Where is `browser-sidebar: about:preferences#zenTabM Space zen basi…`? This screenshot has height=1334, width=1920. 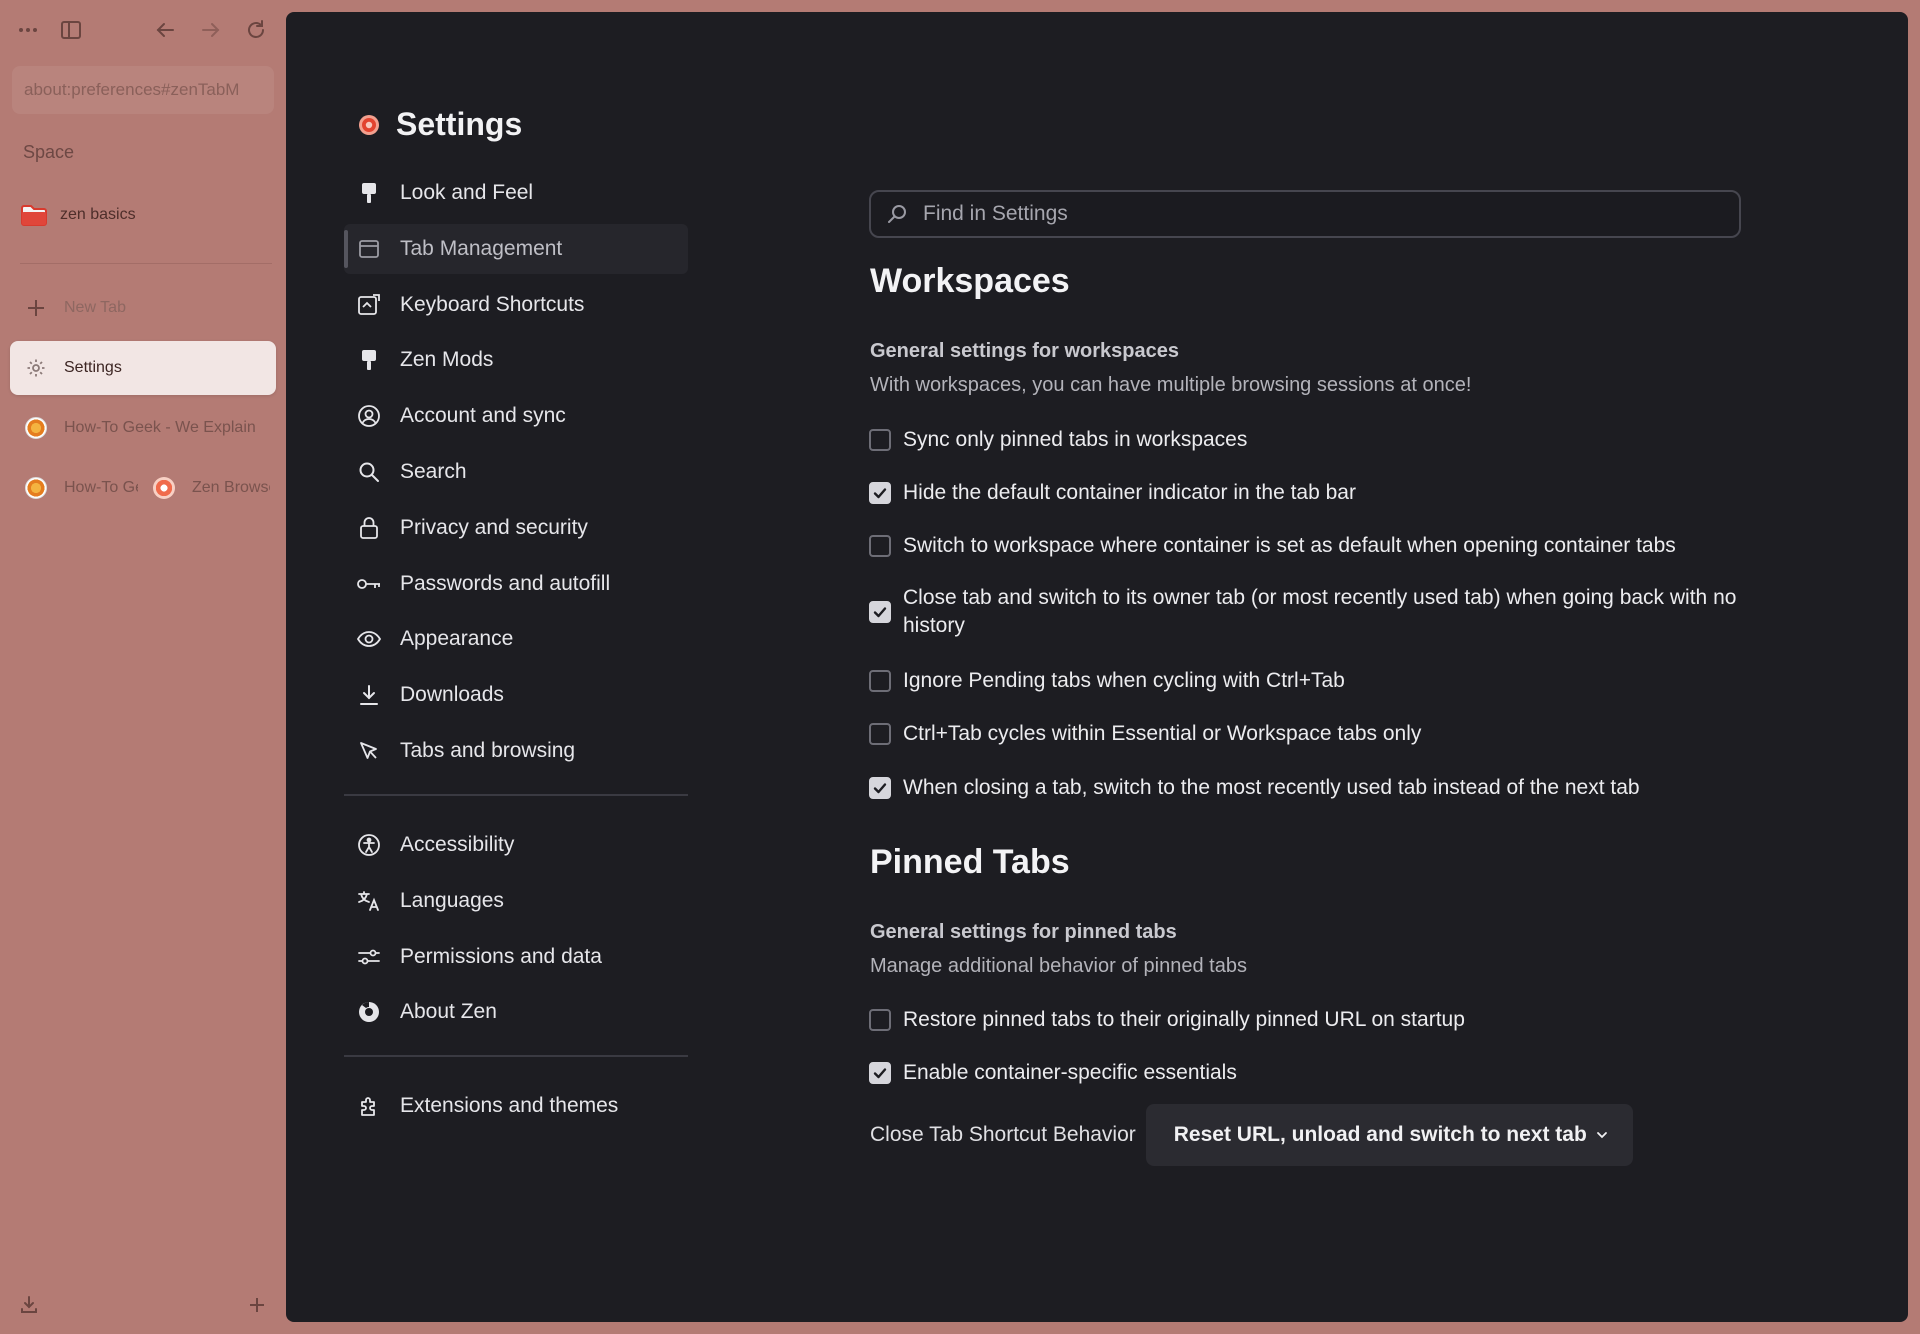 browser-sidebar: about:preferences#zenTabM Space zen basi… is located at coordinates (143, 667).